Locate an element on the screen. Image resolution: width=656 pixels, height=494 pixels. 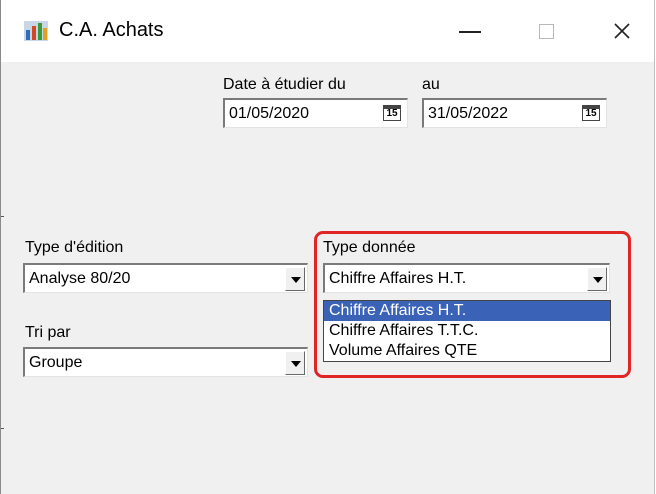
close-button is located at coordinates (622, 31).